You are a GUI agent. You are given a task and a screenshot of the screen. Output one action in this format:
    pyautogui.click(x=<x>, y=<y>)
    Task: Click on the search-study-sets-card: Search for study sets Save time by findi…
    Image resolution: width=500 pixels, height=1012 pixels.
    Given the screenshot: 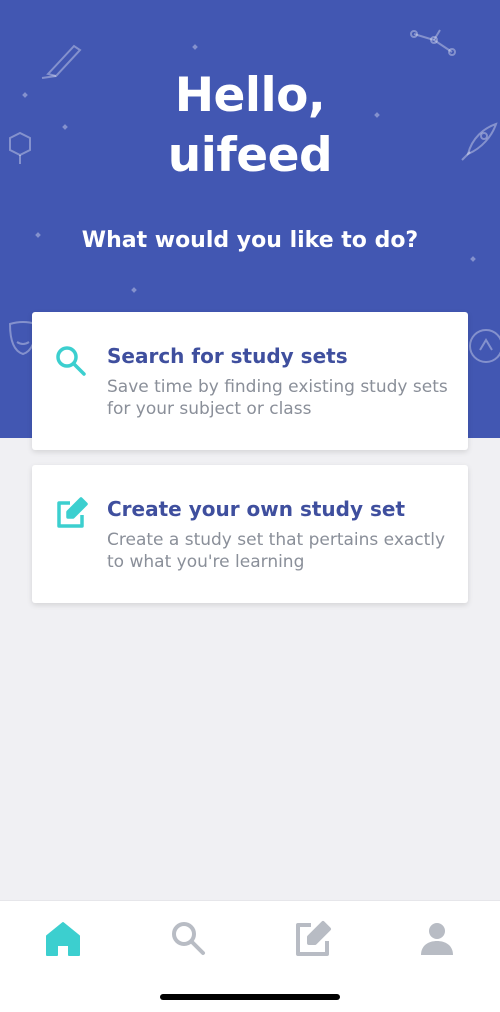 What is the action you would take?
    pyautogui.click(x=250, y=381)
    